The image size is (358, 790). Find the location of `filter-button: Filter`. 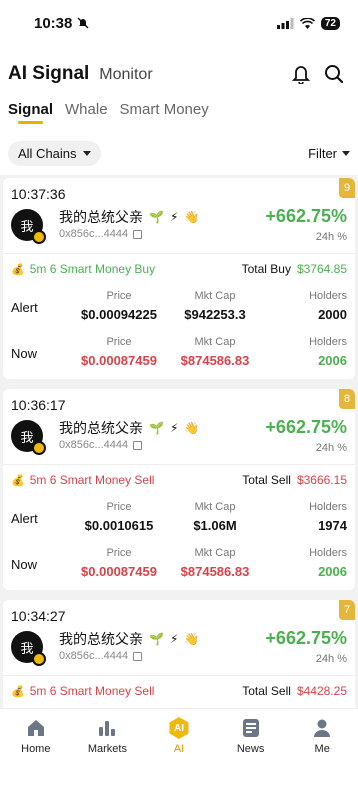

filter-button: Filter is located at coordinates (329, 153).